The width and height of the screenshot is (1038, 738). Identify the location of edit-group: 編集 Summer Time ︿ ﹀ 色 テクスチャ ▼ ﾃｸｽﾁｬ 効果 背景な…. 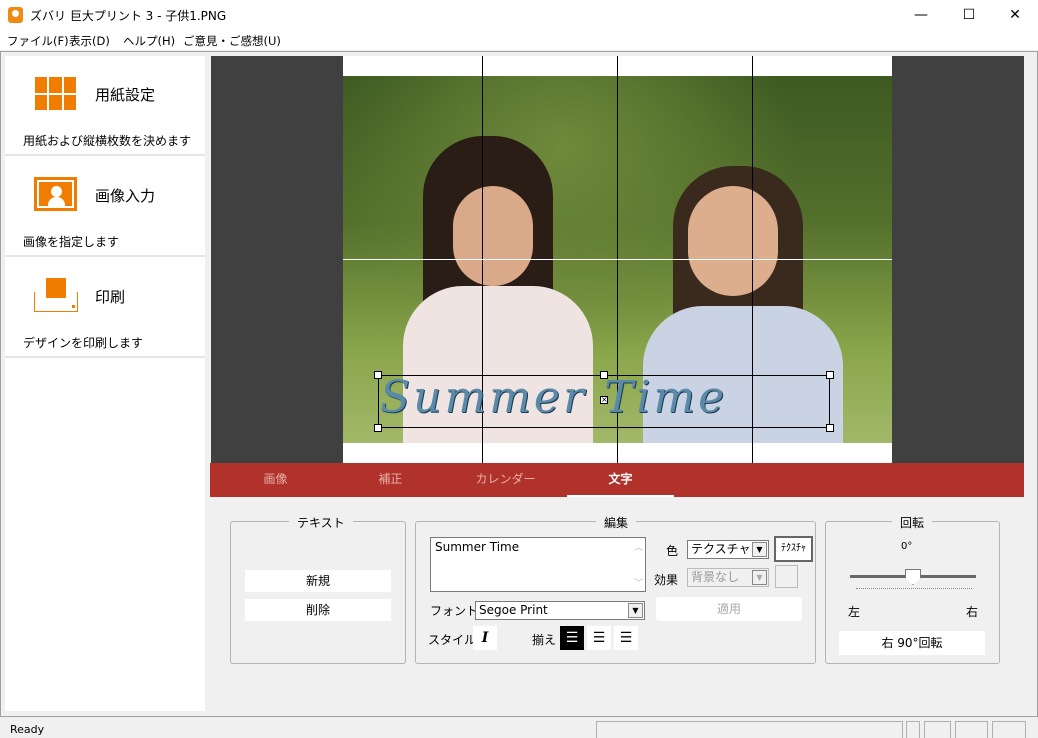
(615, 589).